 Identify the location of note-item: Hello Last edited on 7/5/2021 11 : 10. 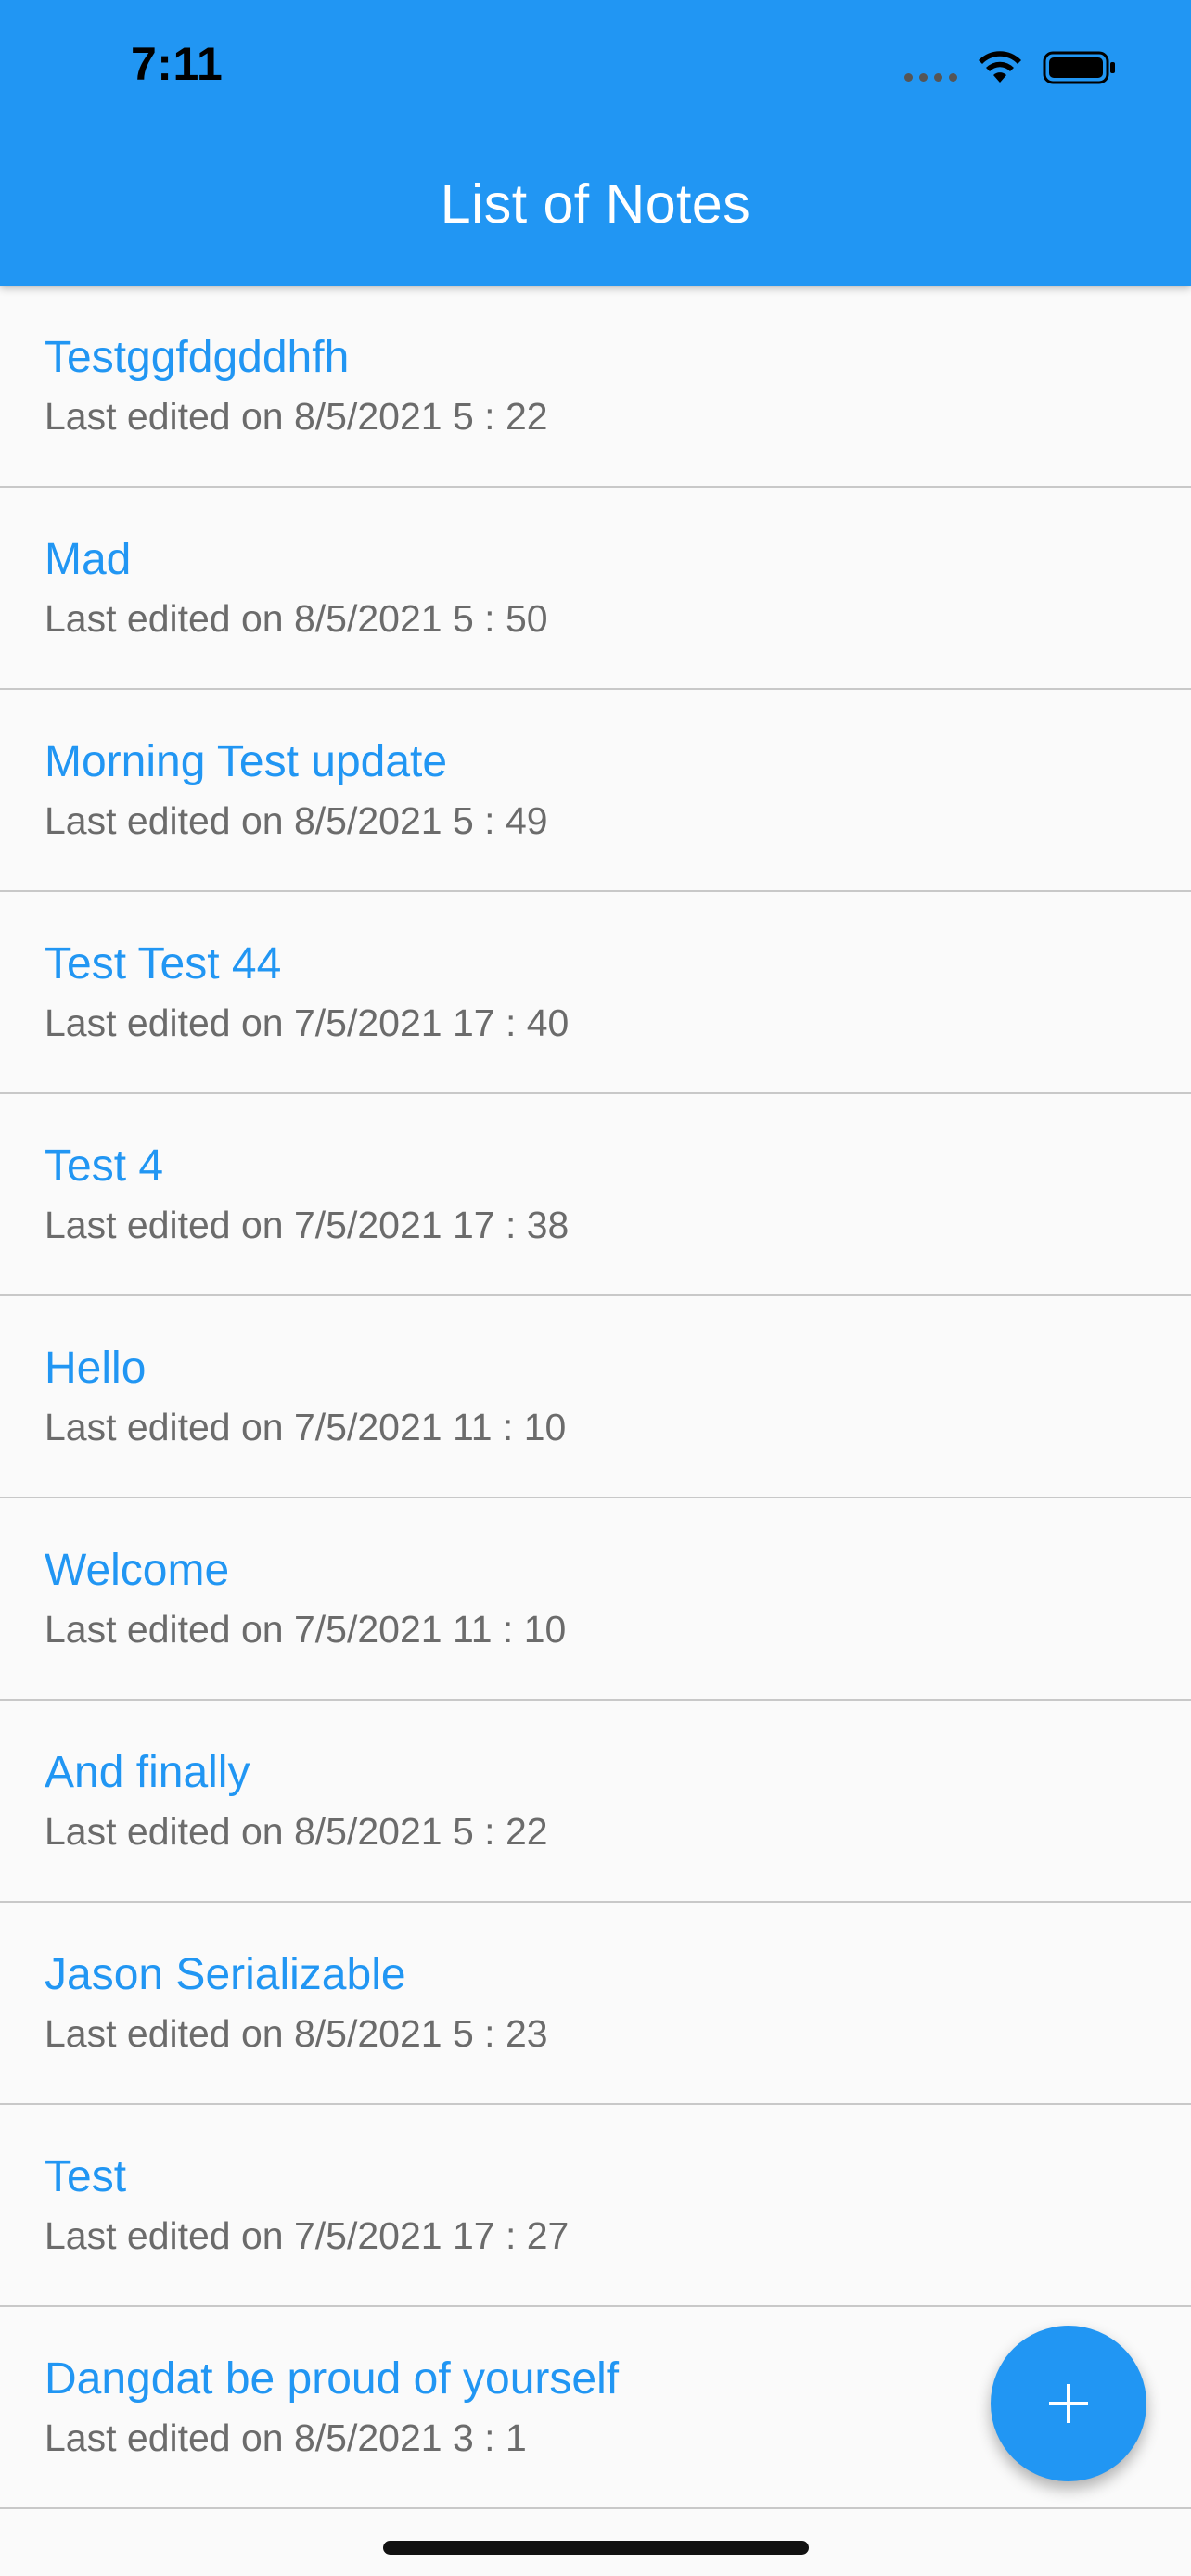
(595, 1397).